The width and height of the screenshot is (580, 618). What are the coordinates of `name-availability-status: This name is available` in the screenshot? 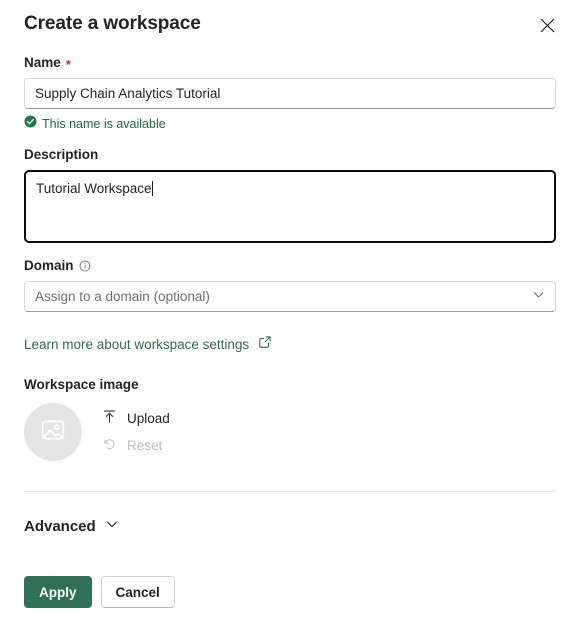 It's located at (290, 123).